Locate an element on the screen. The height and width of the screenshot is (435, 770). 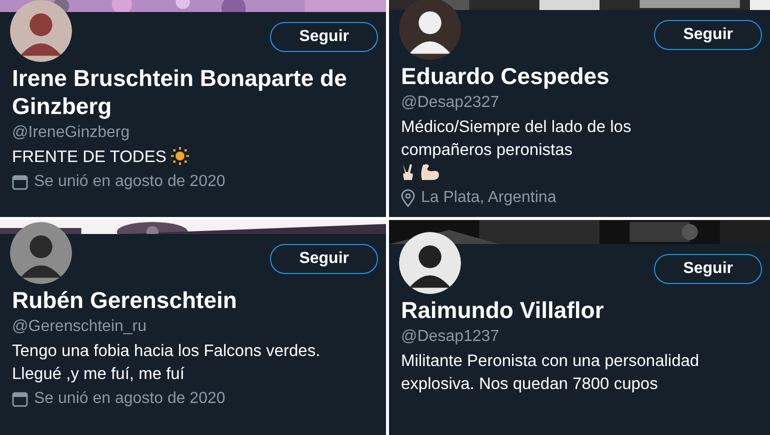
profile-handle: @Desap2327 is located at coordinates (450, 103).